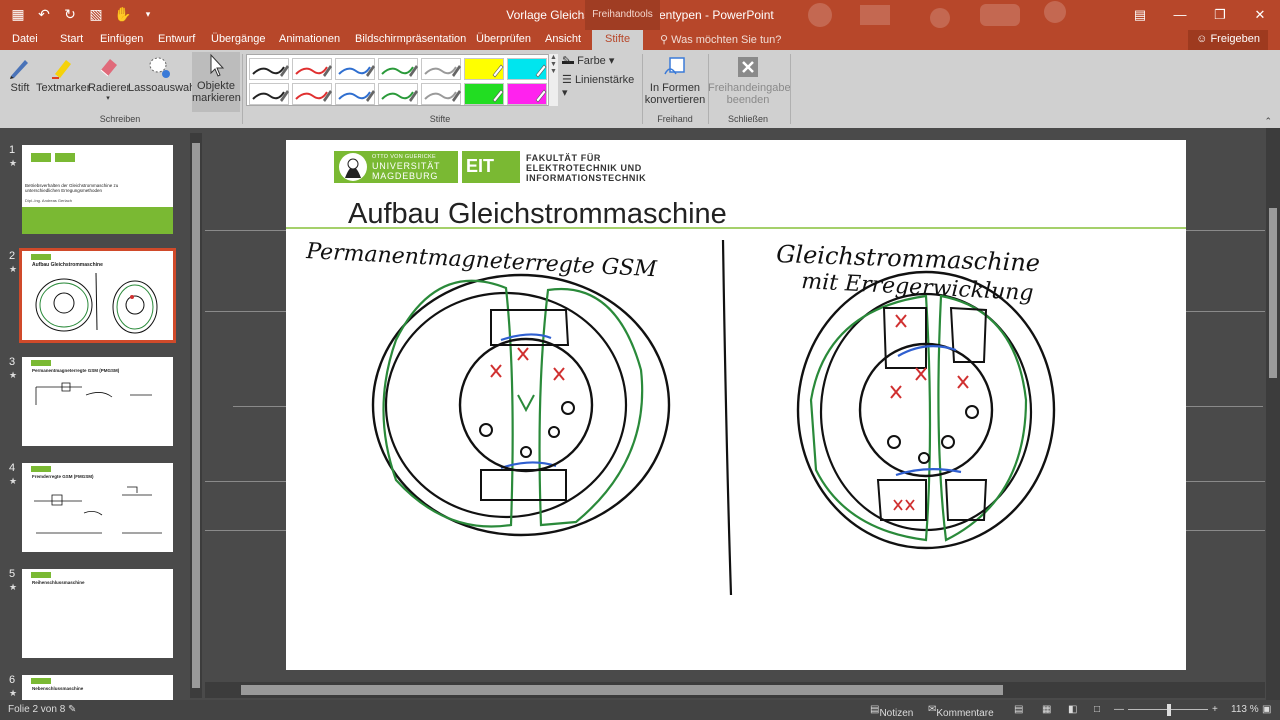  Describe the element at coordinates (1119, 709) in the screenshot. I see `zoom-out-icon: —` at that location.